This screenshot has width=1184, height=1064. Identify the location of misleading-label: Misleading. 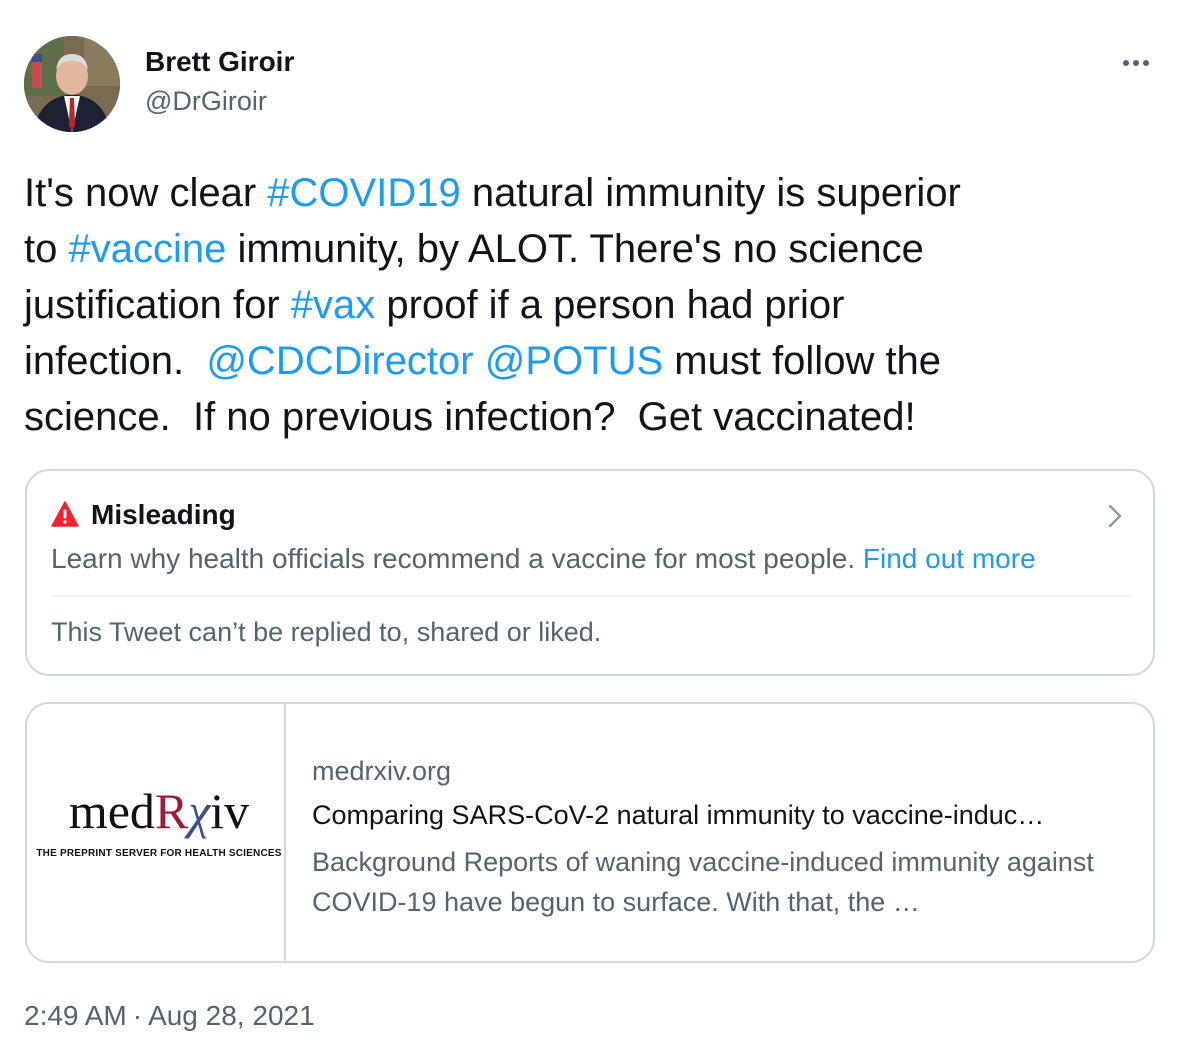
(163, 514).